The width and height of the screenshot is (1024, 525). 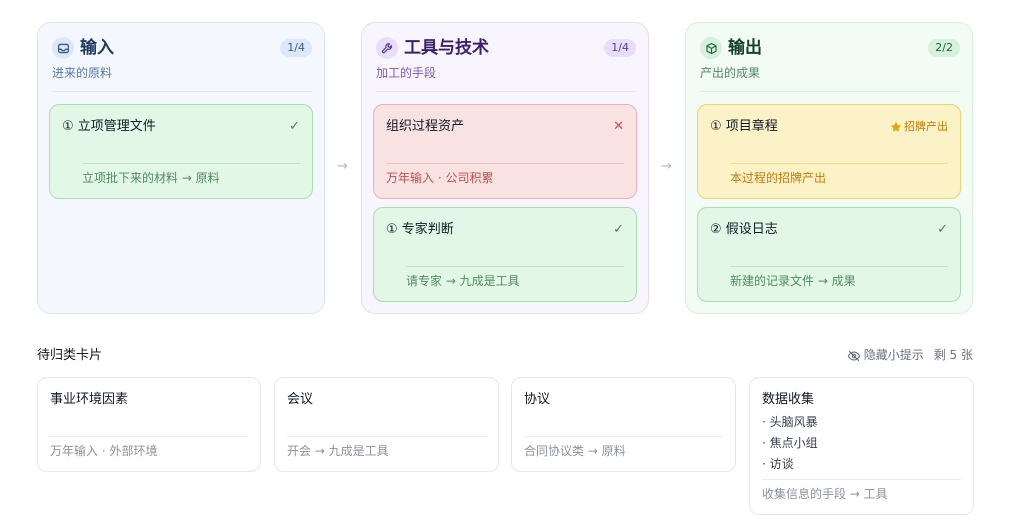 I want to click on card-title: ② 假设日志, so click(x=744, y=229).